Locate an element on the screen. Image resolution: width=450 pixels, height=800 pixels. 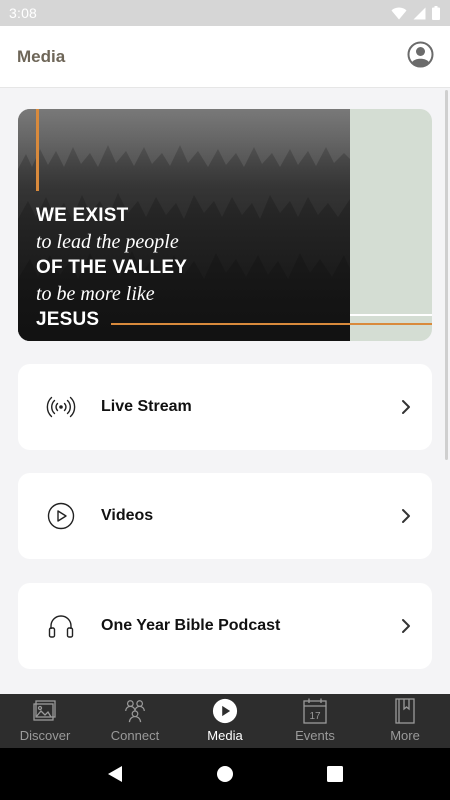
media-play-icon is located at coordinates (225, 711).